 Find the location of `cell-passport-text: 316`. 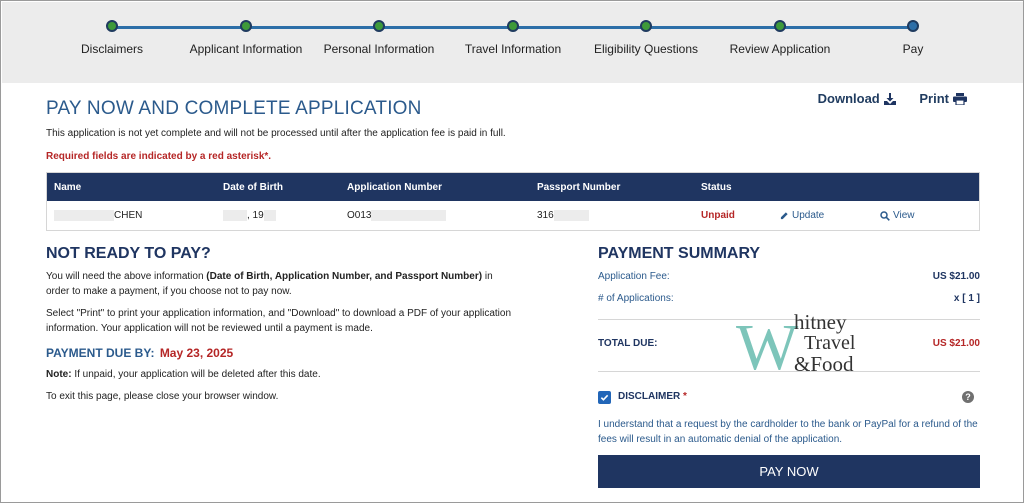

cell-passport-text: 316 is located at coordinates (545, 215).